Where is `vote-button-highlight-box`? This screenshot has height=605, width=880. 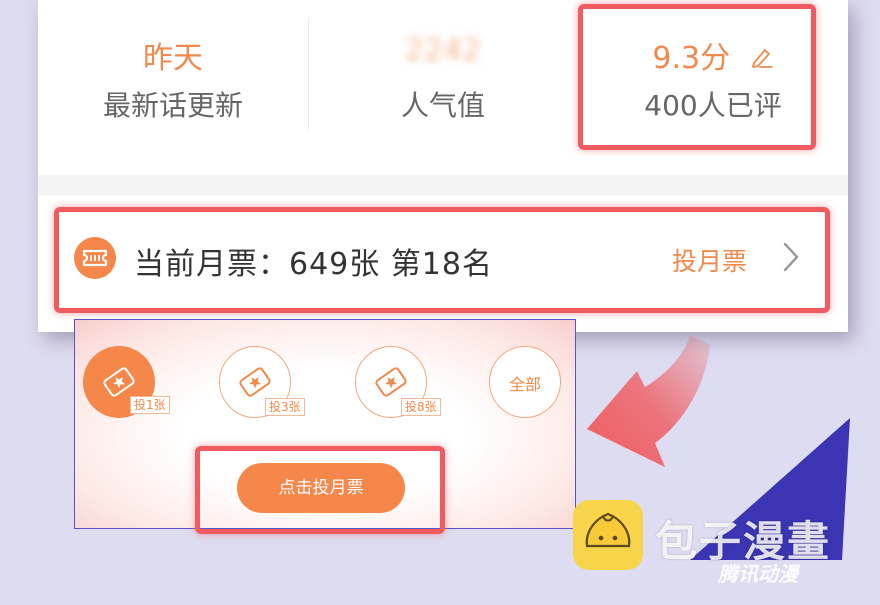 vote-button-highlight-box is located at coordinates (320, 490).